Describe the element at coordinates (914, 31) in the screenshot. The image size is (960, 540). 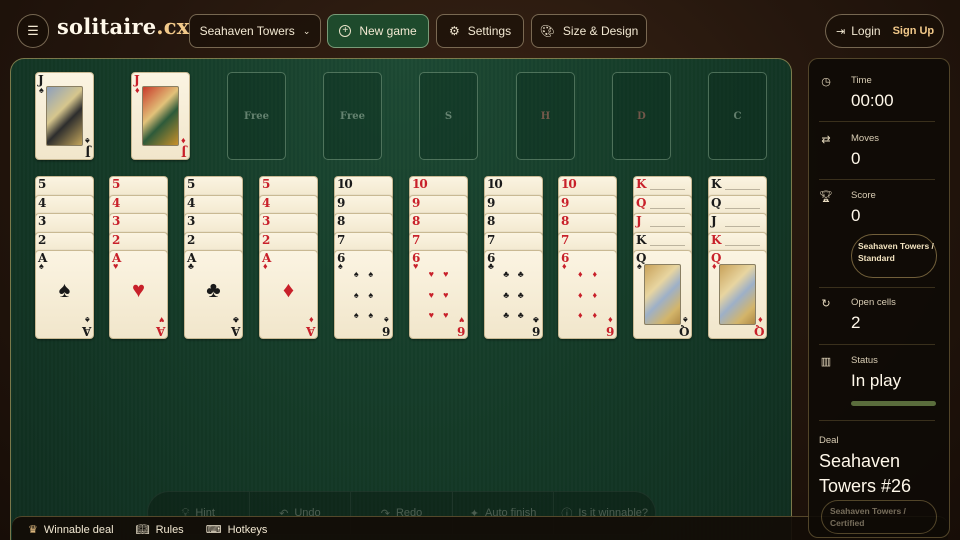
I see `signup-link: Sign Up` at that location.